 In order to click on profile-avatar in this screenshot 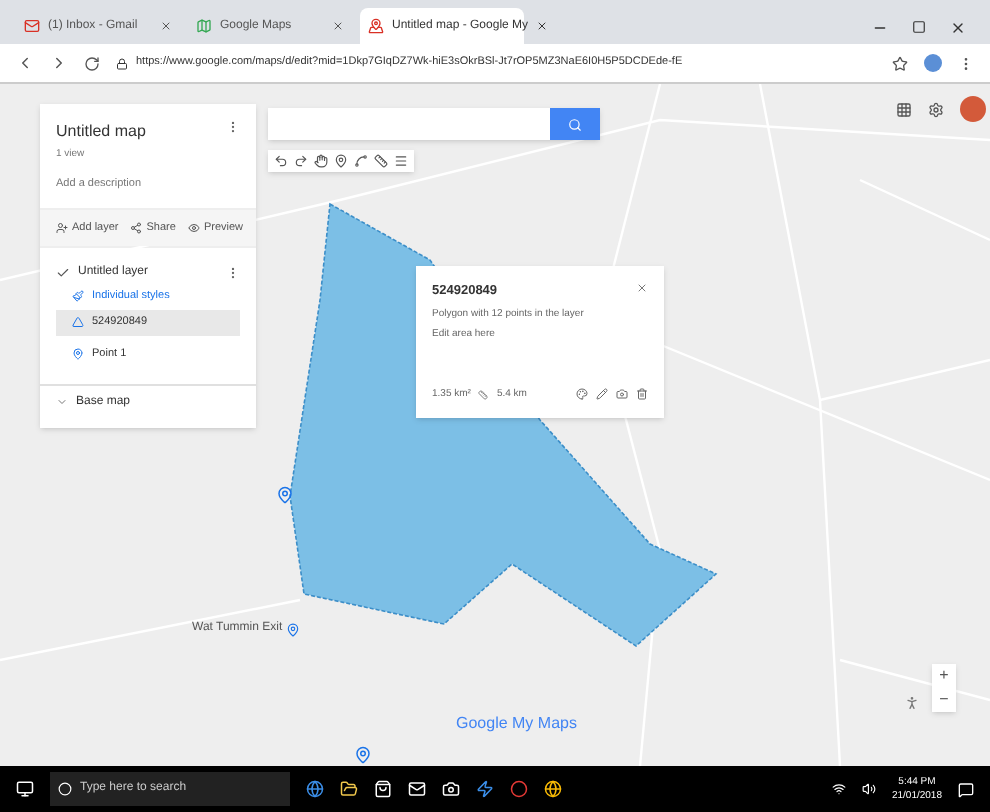, I will do `click(933, 63)`.